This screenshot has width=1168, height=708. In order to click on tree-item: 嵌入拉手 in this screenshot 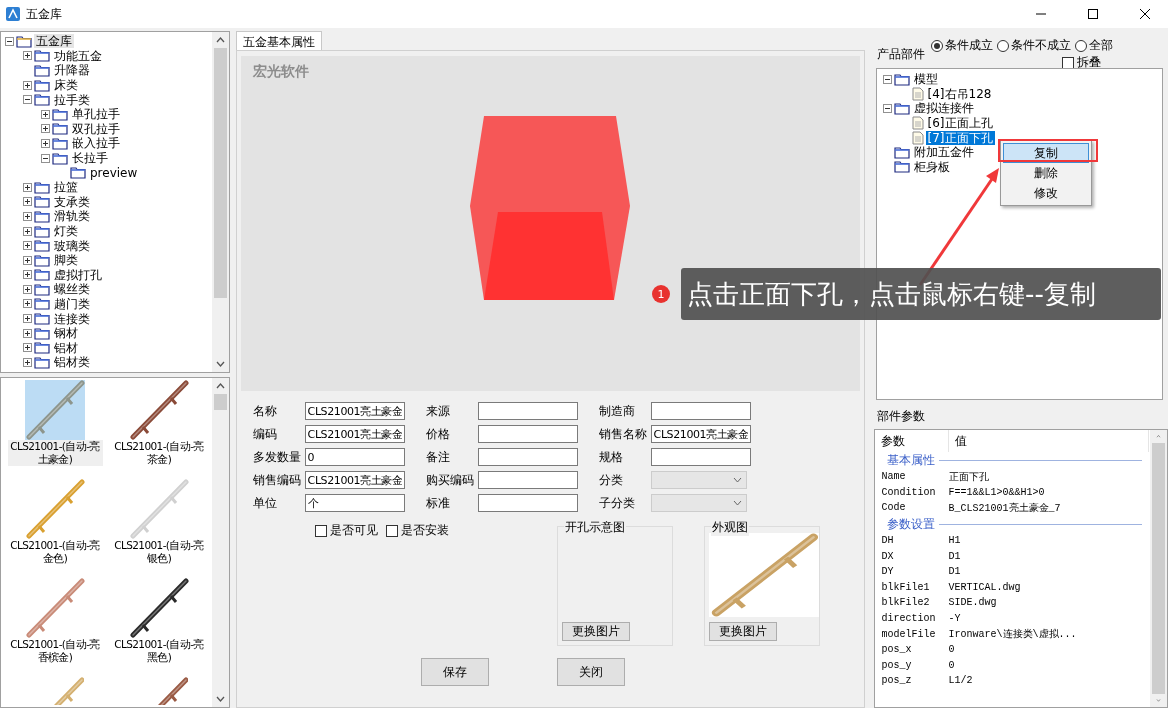, I will do `click(96, 143)`.